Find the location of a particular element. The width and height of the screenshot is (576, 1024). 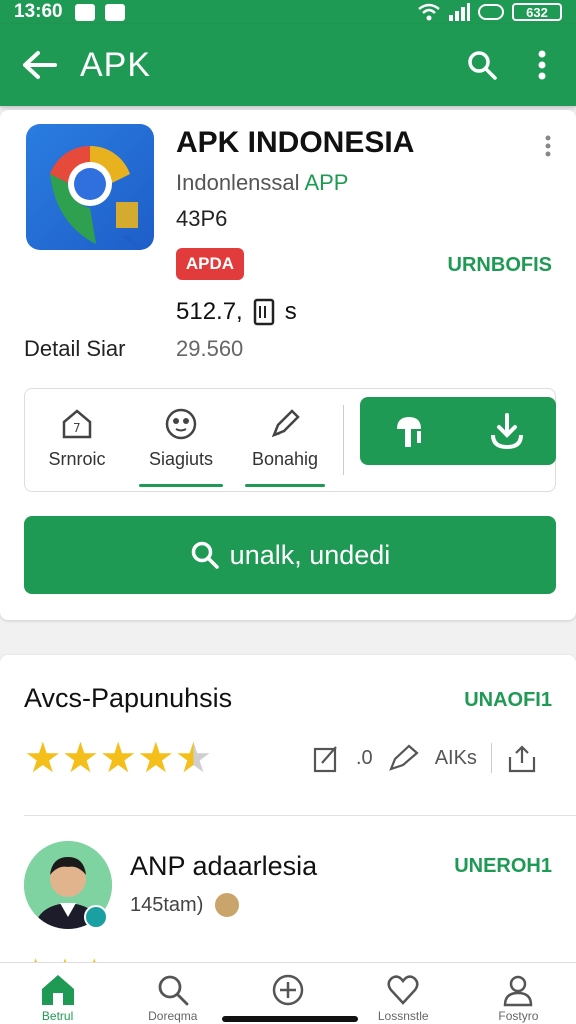

kebab-icon is located at coordinates (542, 65).